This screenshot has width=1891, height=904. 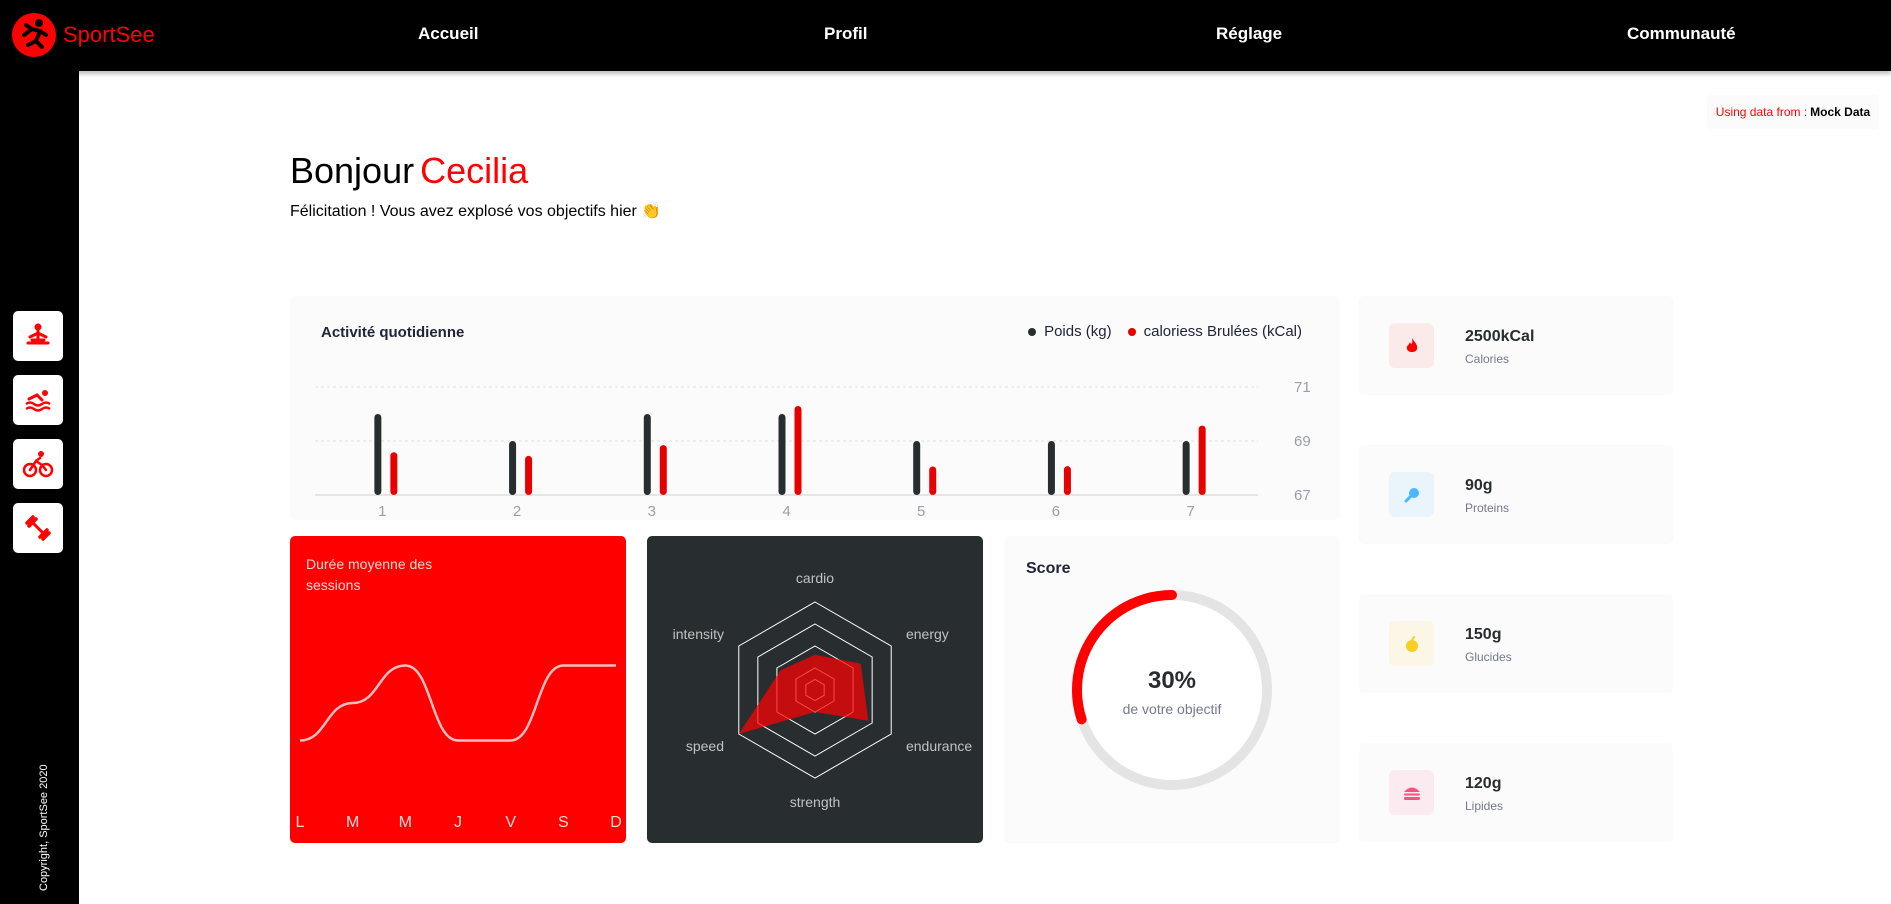 What do you see at coordinates (705, 746) in the screenshot?
I see `radar-axis-label: speed` at bounding box center [705, 746].